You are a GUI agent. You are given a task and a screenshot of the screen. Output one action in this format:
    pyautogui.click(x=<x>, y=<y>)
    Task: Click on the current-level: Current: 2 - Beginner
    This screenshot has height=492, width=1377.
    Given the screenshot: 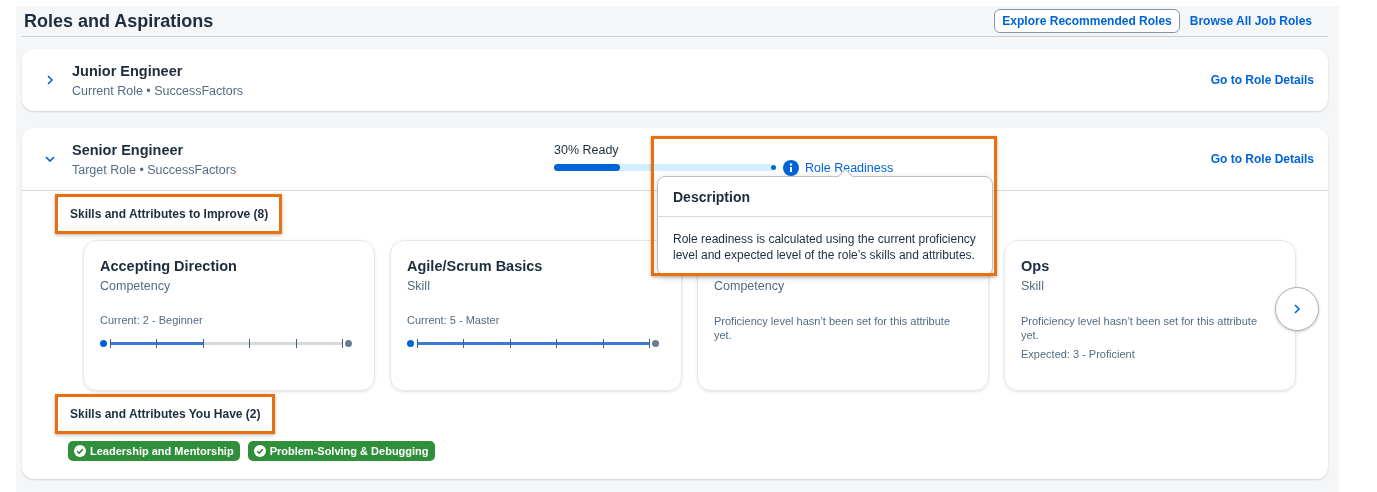 What is the action you would take?
    pyautogui.click(x=152, y=320)
    